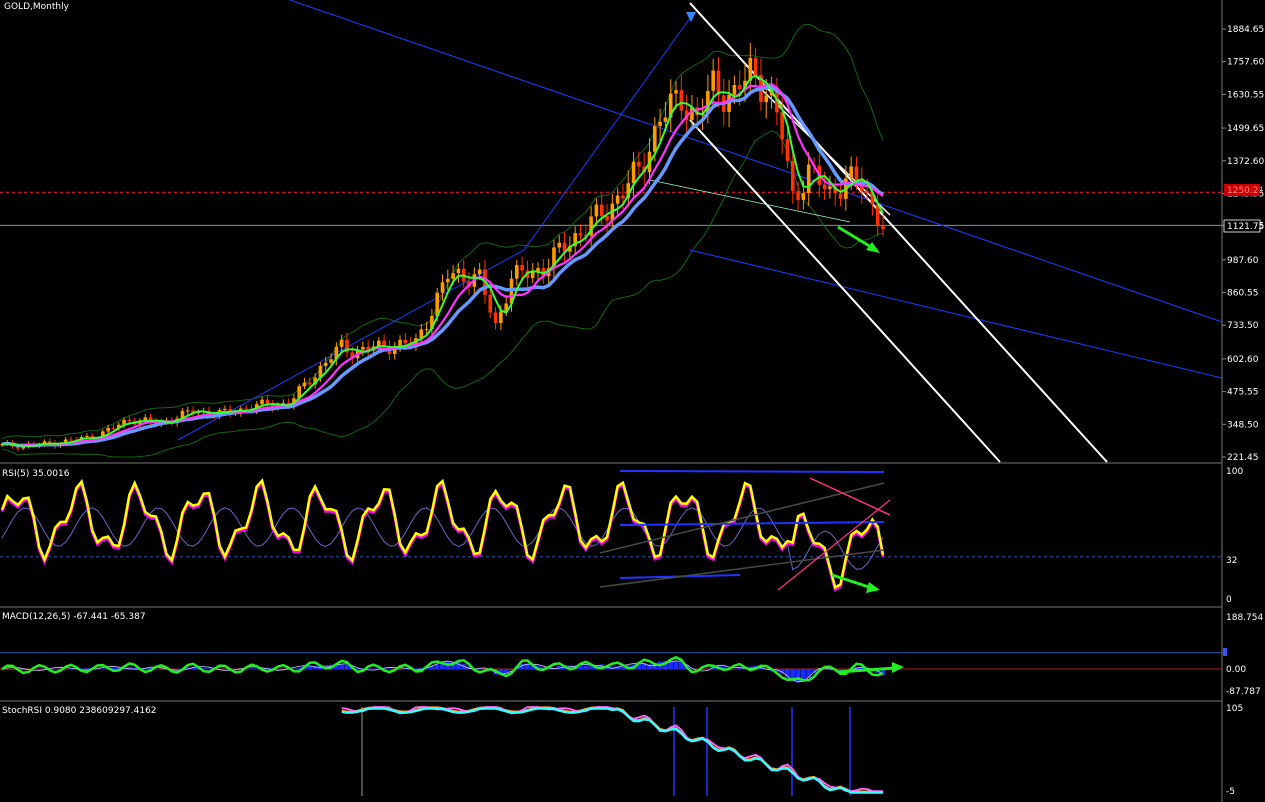 The height and width of the screenshot is (802, 1265). I want to click on stochrsi-axis-top: 105, so click(1234, 709).